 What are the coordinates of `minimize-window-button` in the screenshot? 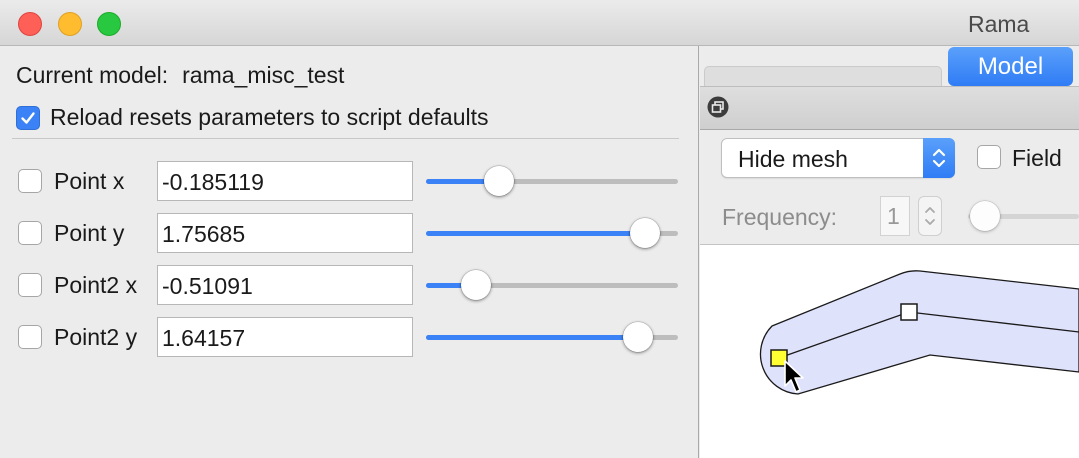 It's located at (70, 24).